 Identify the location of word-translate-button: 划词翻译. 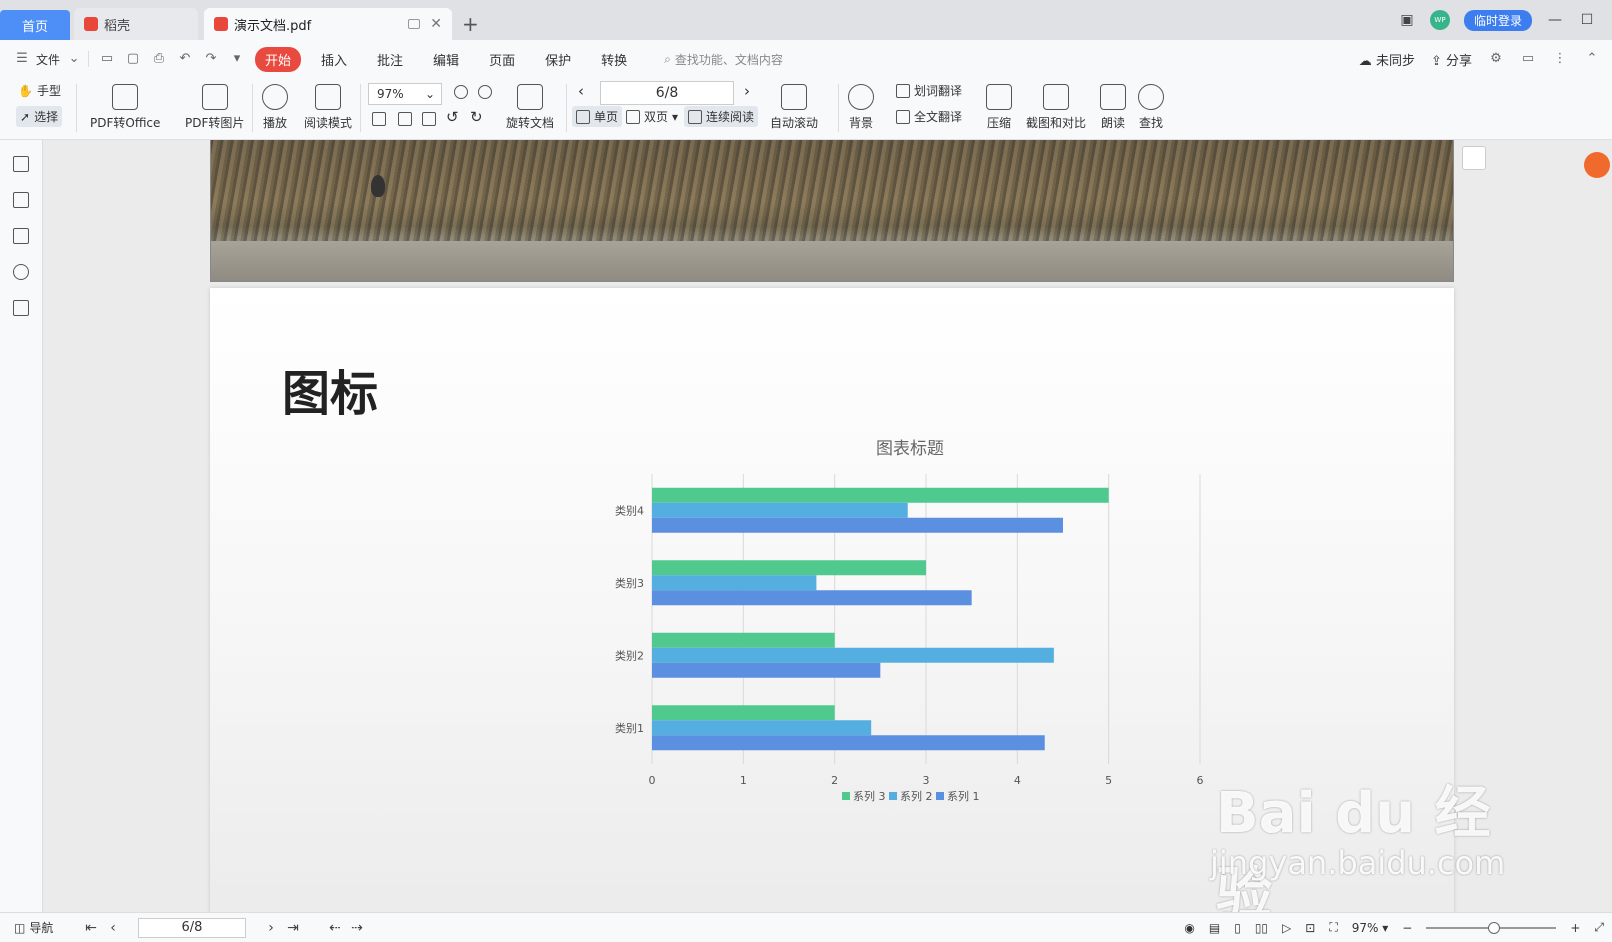
(929, 90).